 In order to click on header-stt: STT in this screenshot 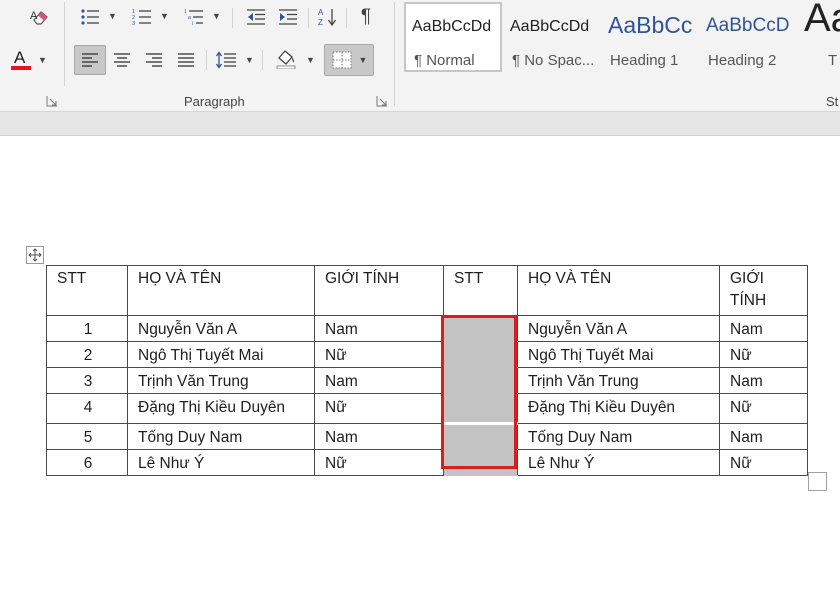, I will do `click(87, 290)`.